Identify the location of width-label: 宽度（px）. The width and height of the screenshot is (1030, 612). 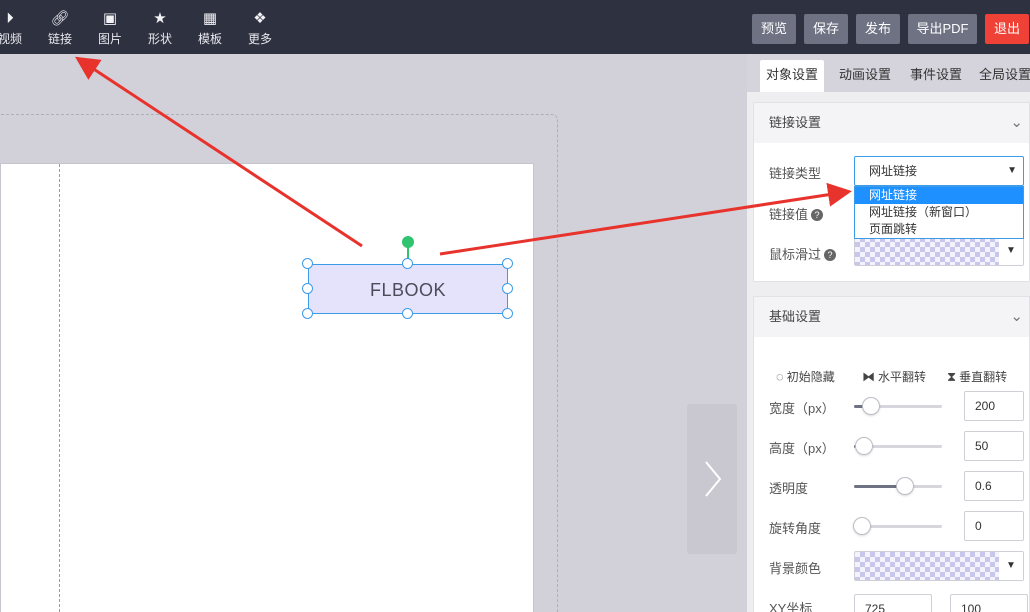
(802, 408).